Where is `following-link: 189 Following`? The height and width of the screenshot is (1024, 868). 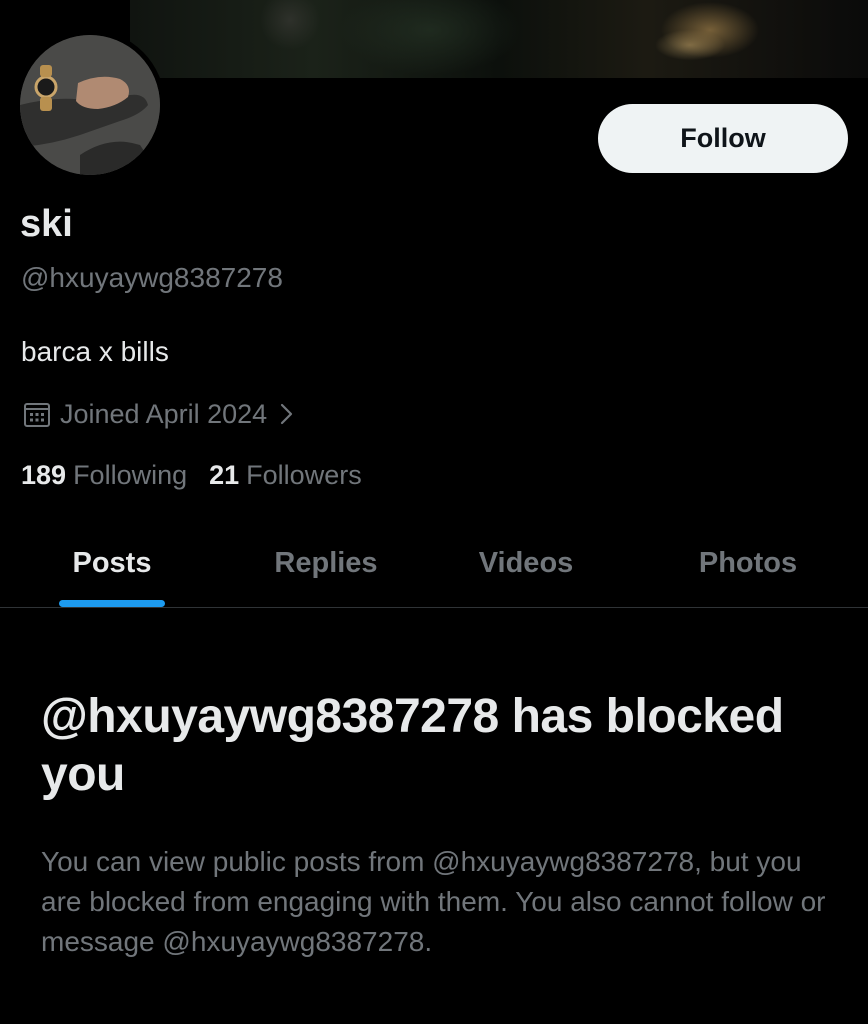 following-link: 189 Following is located at coordinates (104, 475).